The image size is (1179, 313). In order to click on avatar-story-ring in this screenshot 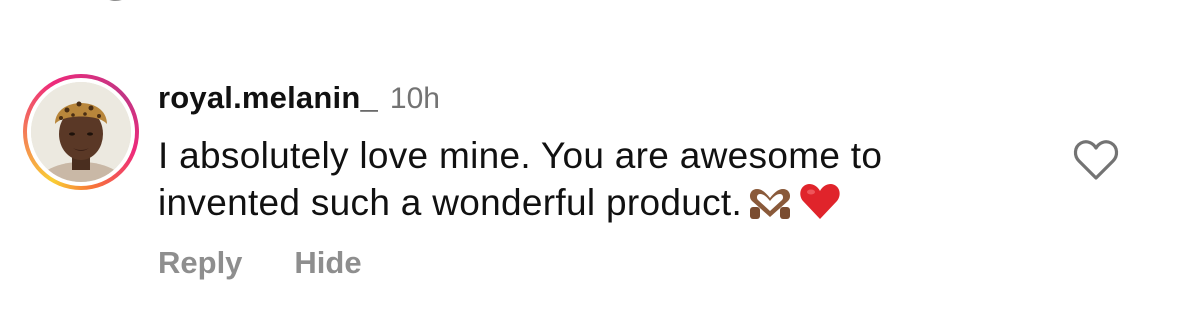, I will do `click(81, 132)`.